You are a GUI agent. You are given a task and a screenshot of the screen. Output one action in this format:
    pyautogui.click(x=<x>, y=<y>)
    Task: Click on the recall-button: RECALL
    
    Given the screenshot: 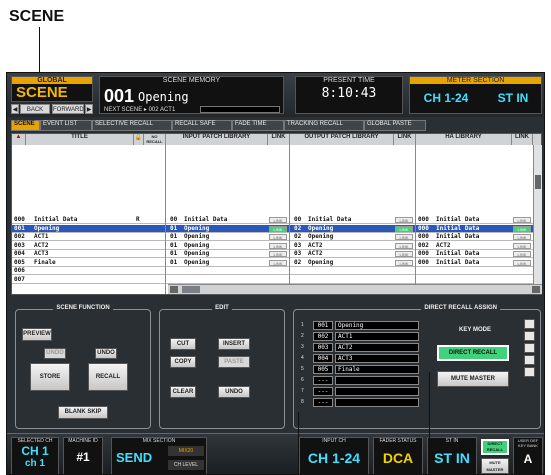 What is the action you would take?
    pyautogui.click(x=108, y=377)
    